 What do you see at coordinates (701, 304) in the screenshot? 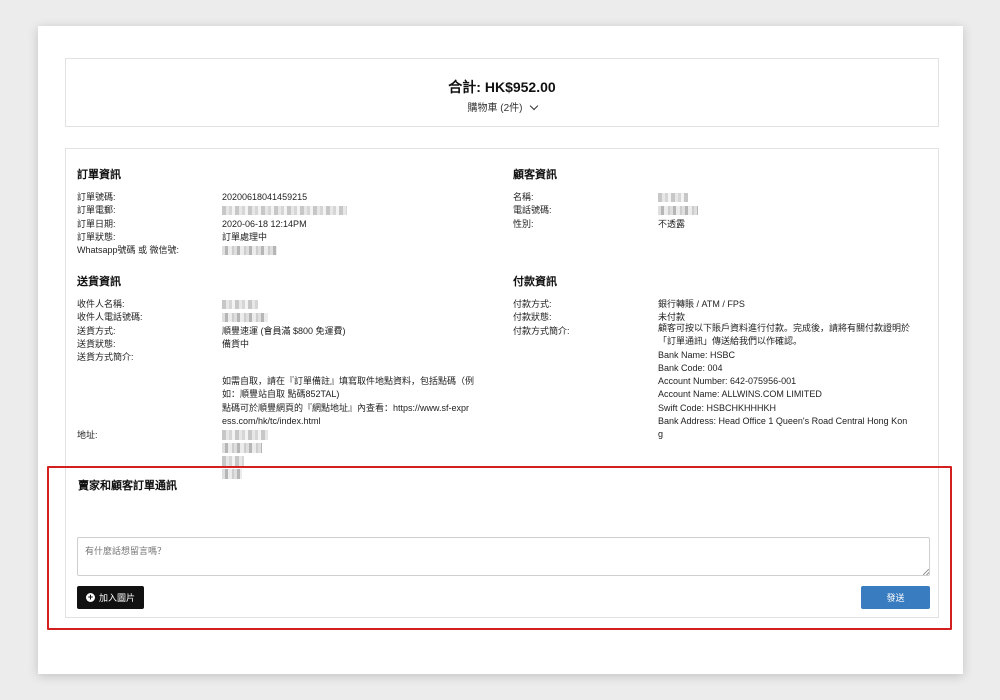
I see `payment-method-value: 銀行轉賬 / ATM / FPS` at bounding box center [701, 304].